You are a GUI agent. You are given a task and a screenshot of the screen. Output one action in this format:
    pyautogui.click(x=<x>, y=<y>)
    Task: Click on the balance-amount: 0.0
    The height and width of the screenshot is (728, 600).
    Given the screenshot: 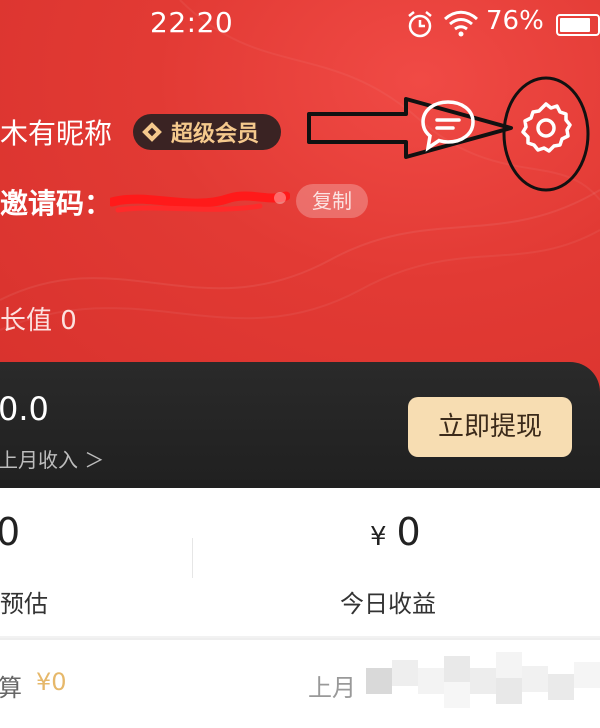 What is the action you would take?
    pyautogui.click(x=24, y=409)
    